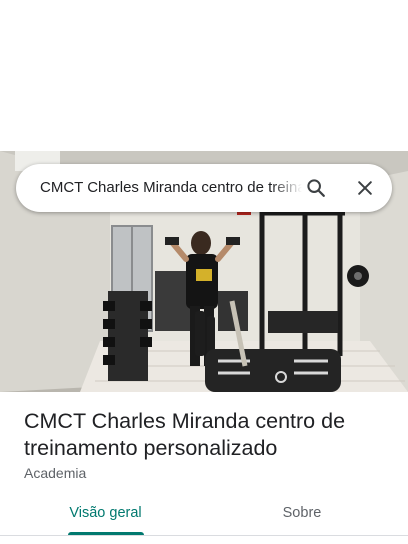  Describe the element at coordinates (204, 535) in the screenshot. I see `tabs-divider` at that location.